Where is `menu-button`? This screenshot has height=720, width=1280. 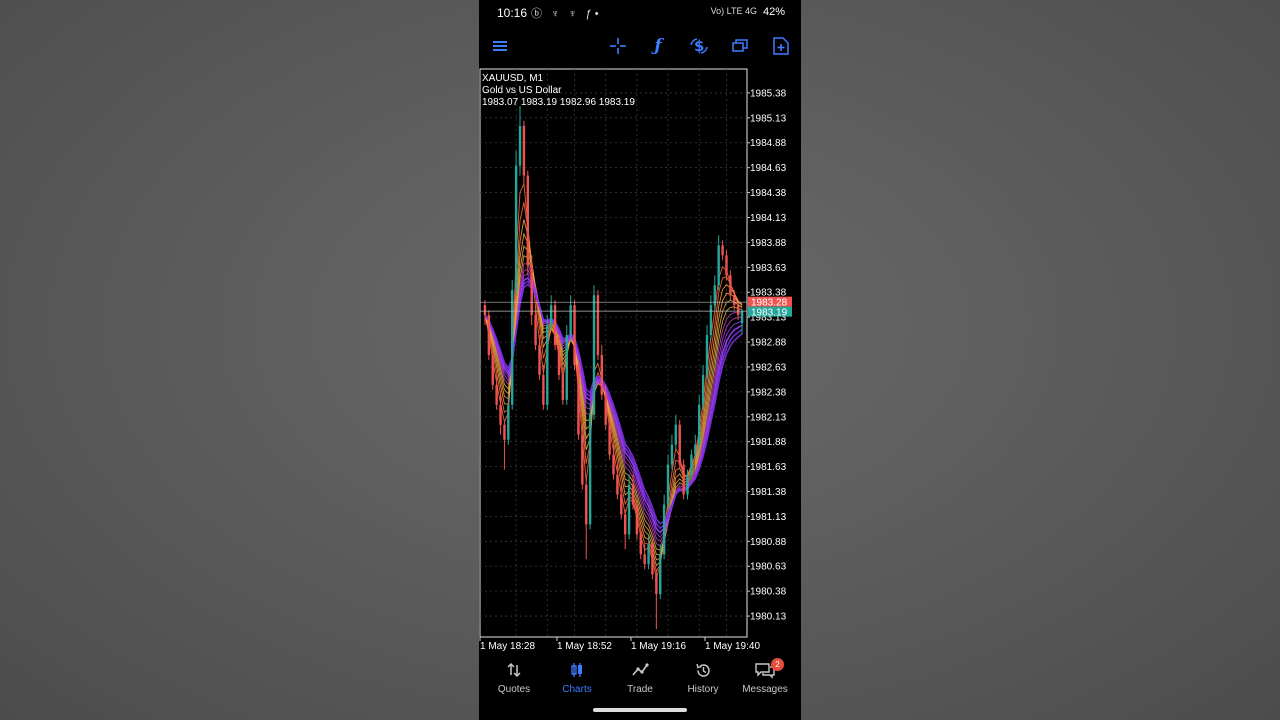 menu-button is located at coordinates (500, 46).